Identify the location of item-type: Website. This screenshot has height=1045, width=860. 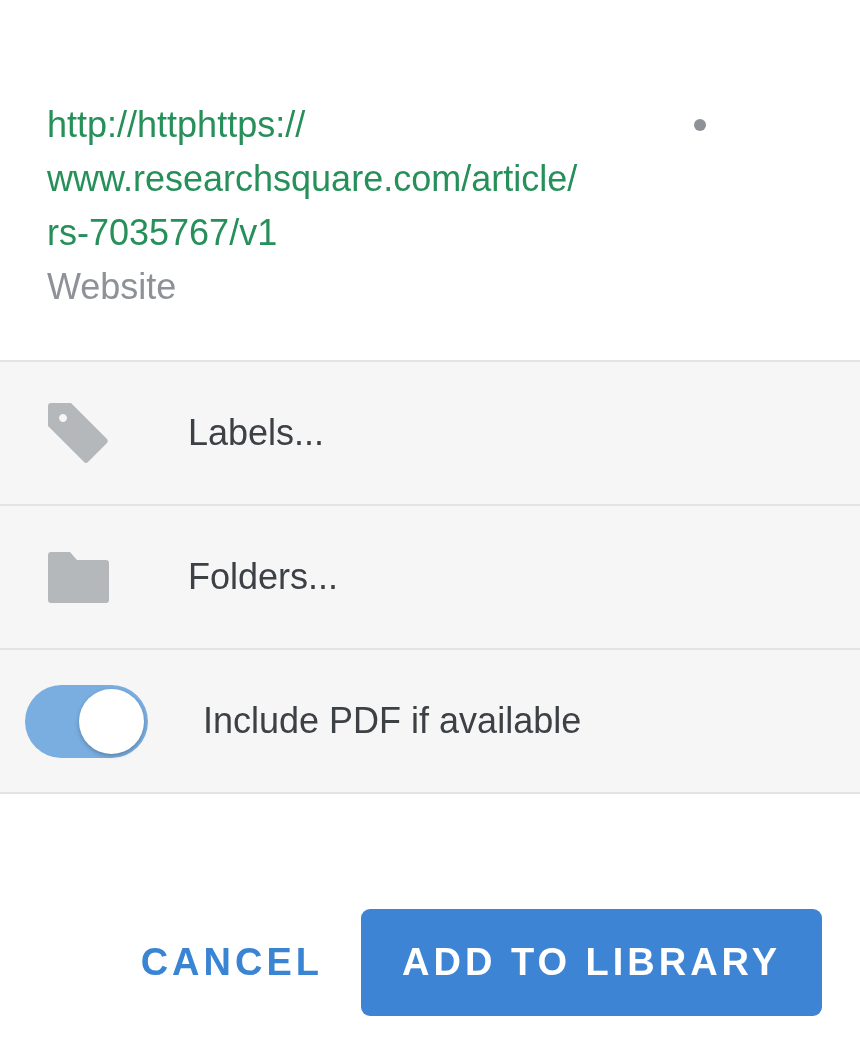
(112, 287).